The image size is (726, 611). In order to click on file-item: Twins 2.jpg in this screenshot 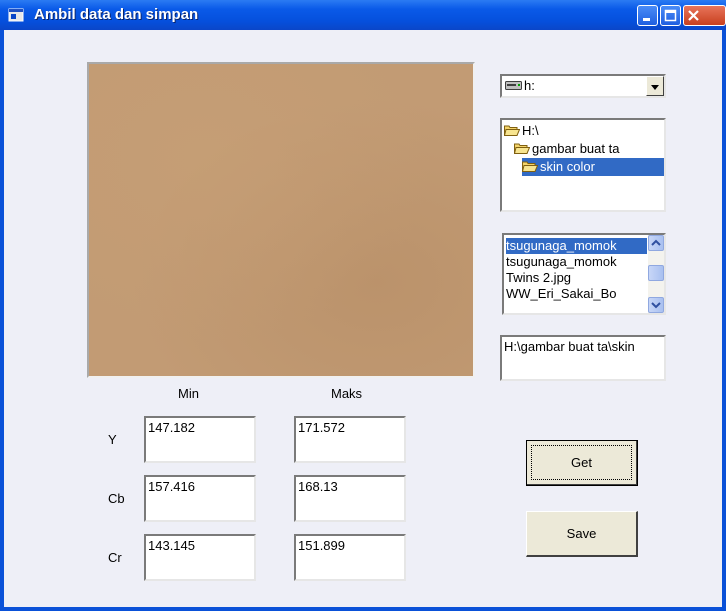, I will do `click(576, 278)`.